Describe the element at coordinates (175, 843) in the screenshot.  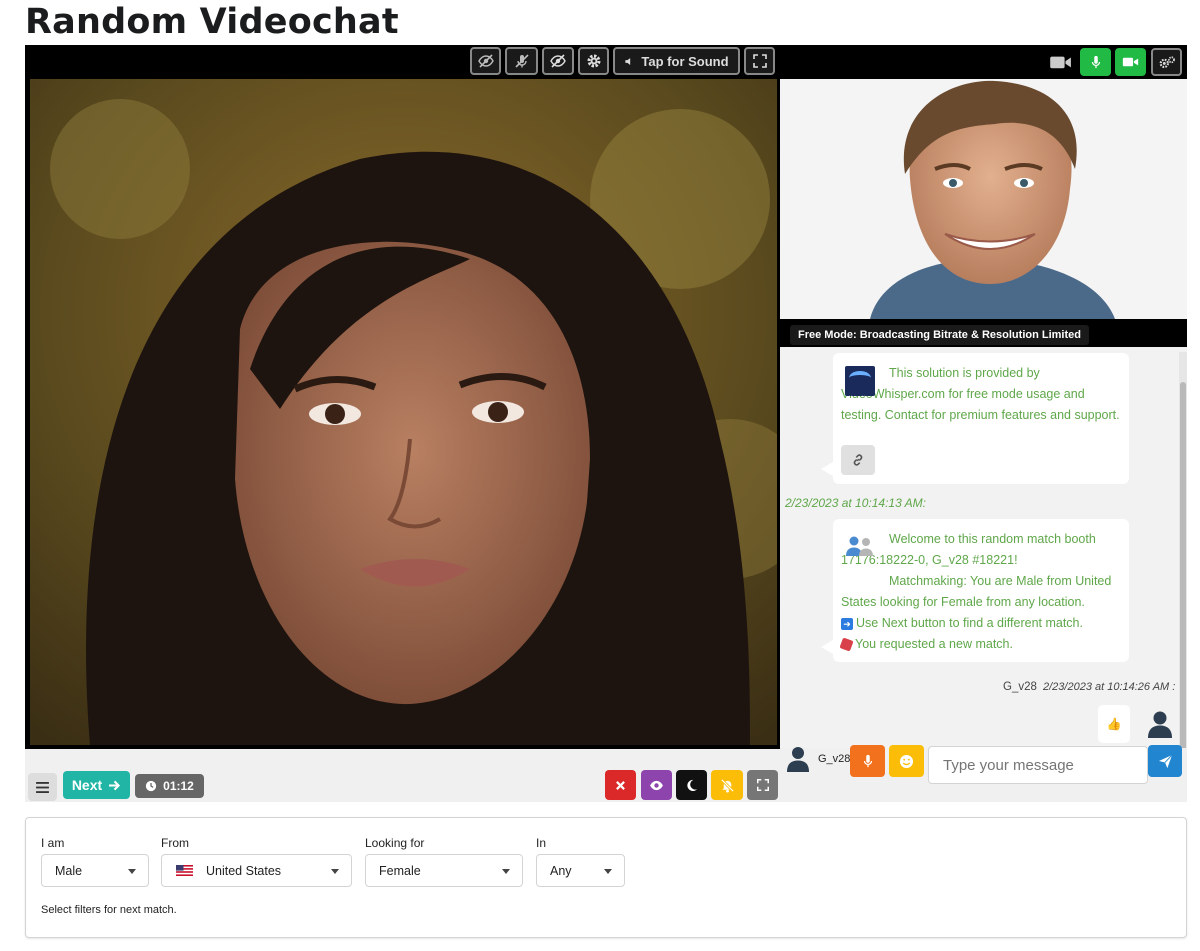
I see `from-label: From` at that location.